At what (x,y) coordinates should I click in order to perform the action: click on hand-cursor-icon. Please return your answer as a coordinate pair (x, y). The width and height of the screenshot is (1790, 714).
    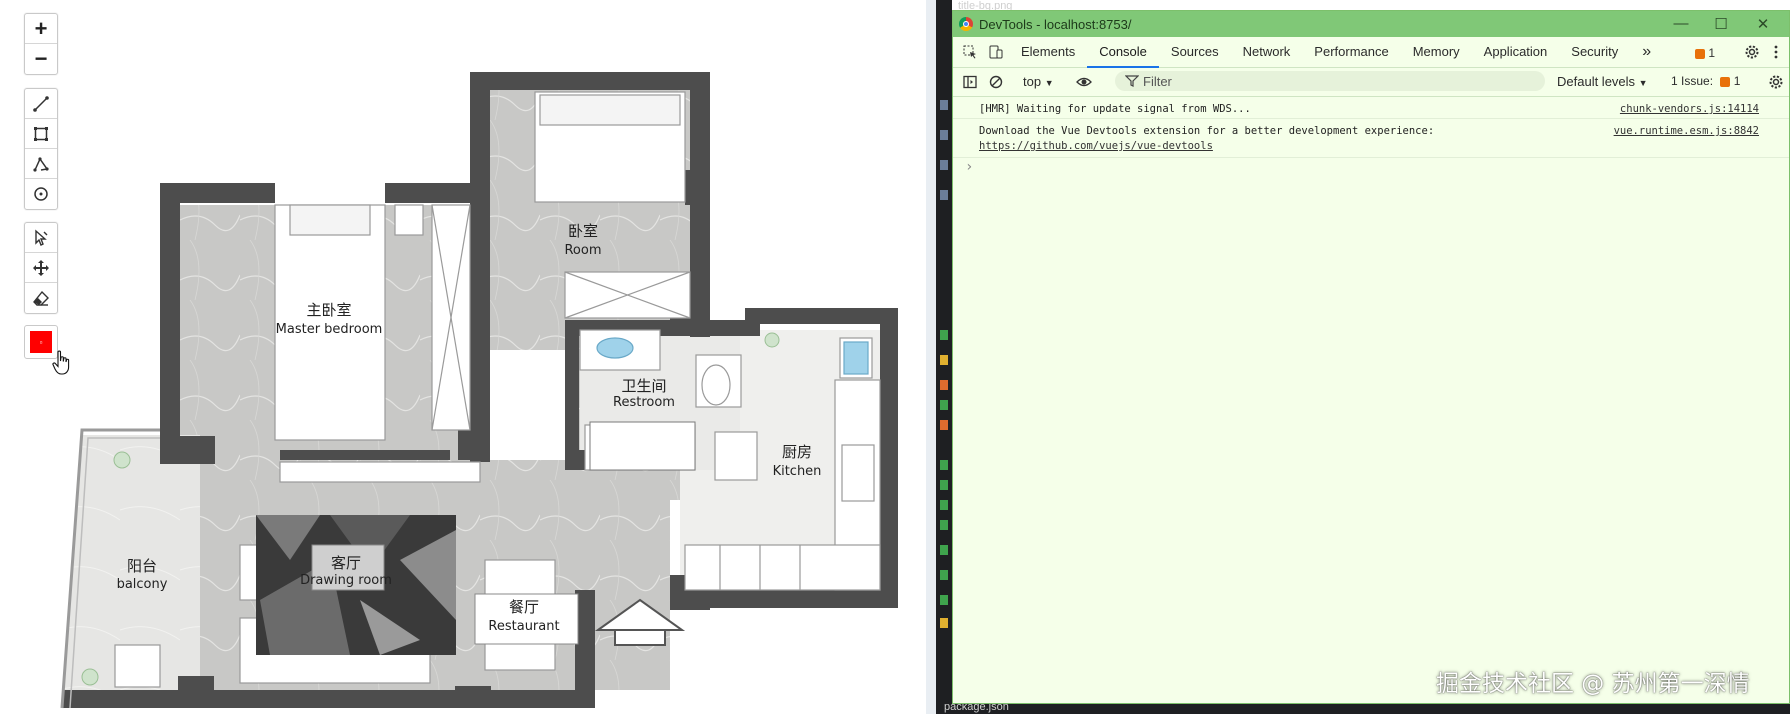
    Looking at the image, I should click on (61, 362).